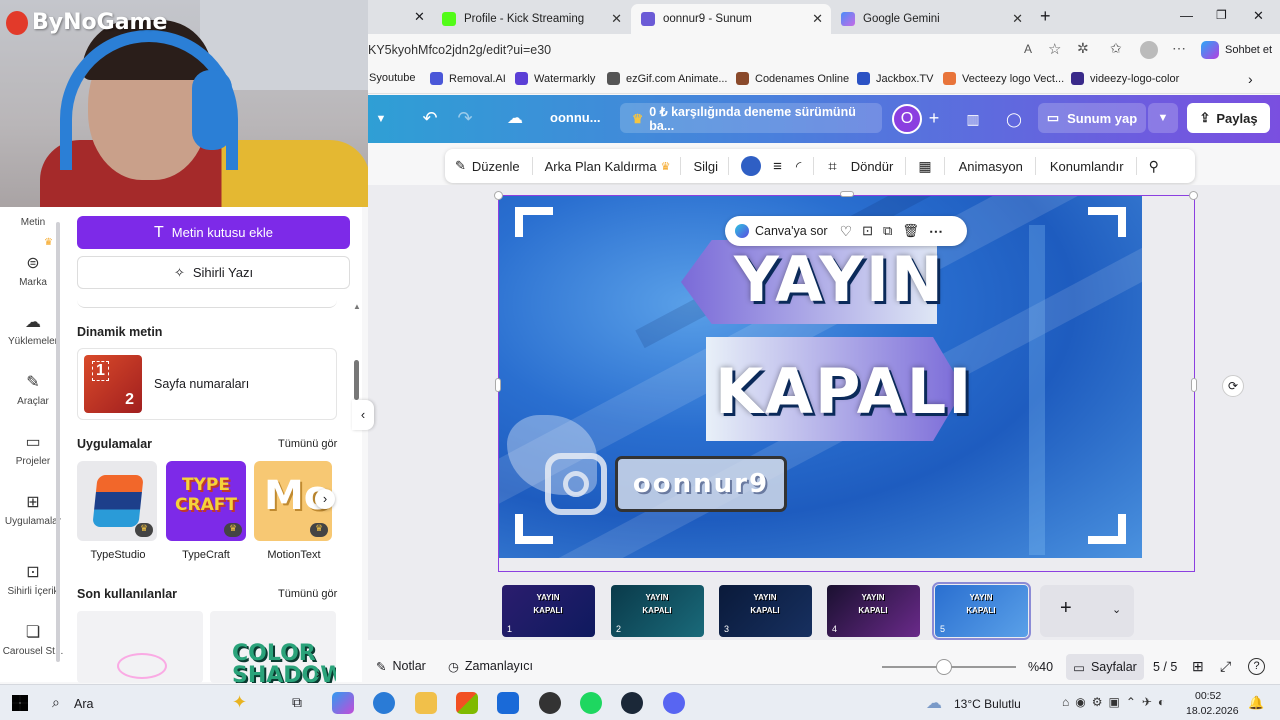  What do you see at coordinates (20, 703) in the screenshot?
I see `windows-start-icon` at bounding box center [20, 703].